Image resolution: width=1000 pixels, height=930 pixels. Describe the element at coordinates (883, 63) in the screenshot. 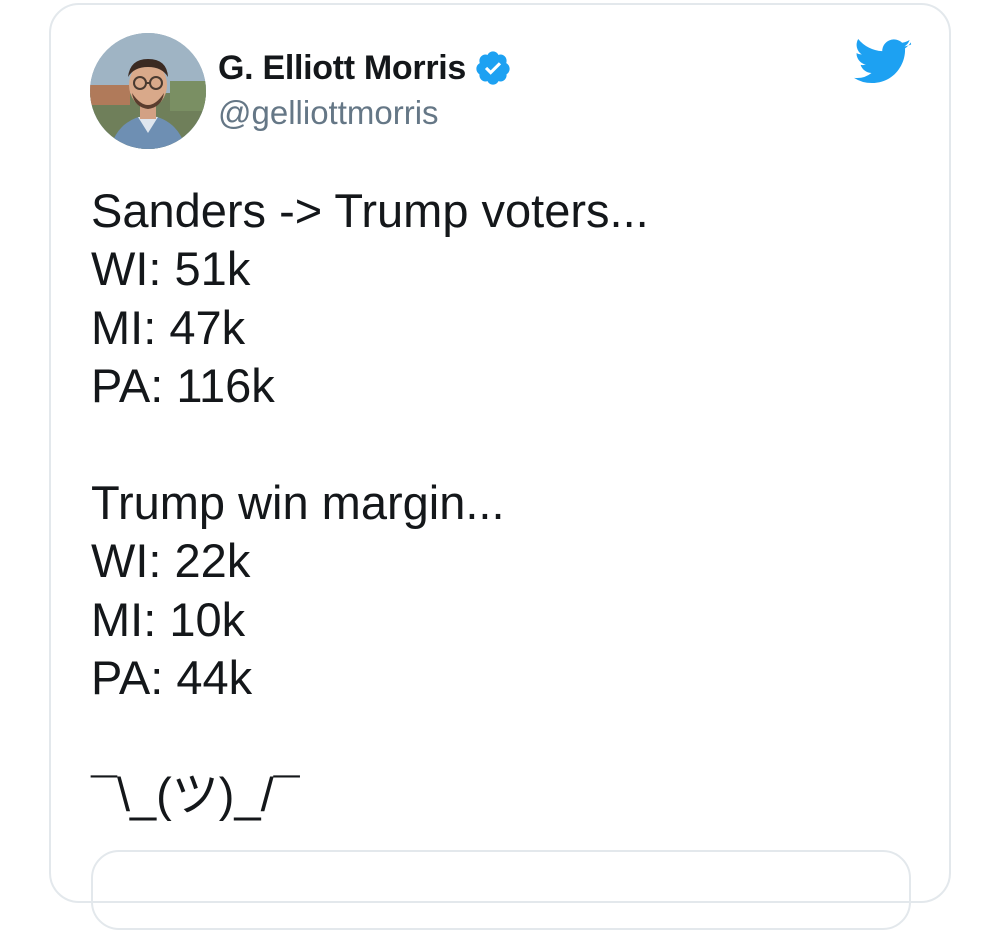

I see `twitter-bird-icon` at that location.